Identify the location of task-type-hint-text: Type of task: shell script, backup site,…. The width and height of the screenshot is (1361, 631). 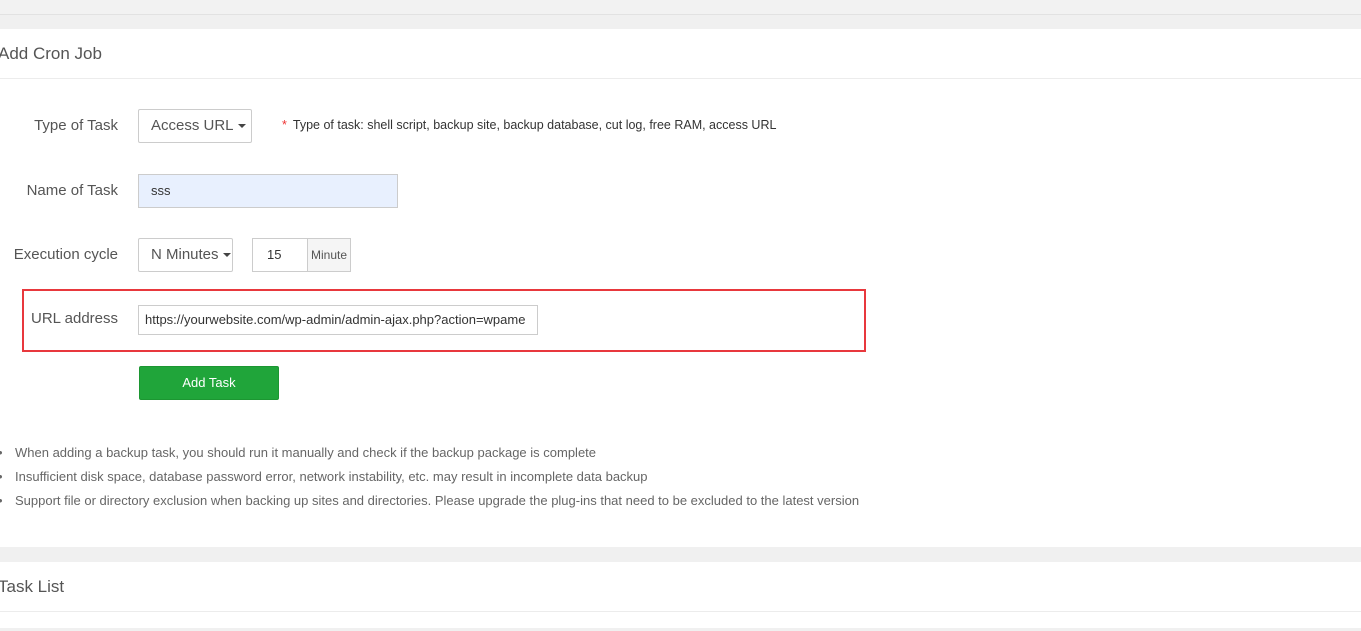
(534, 125).